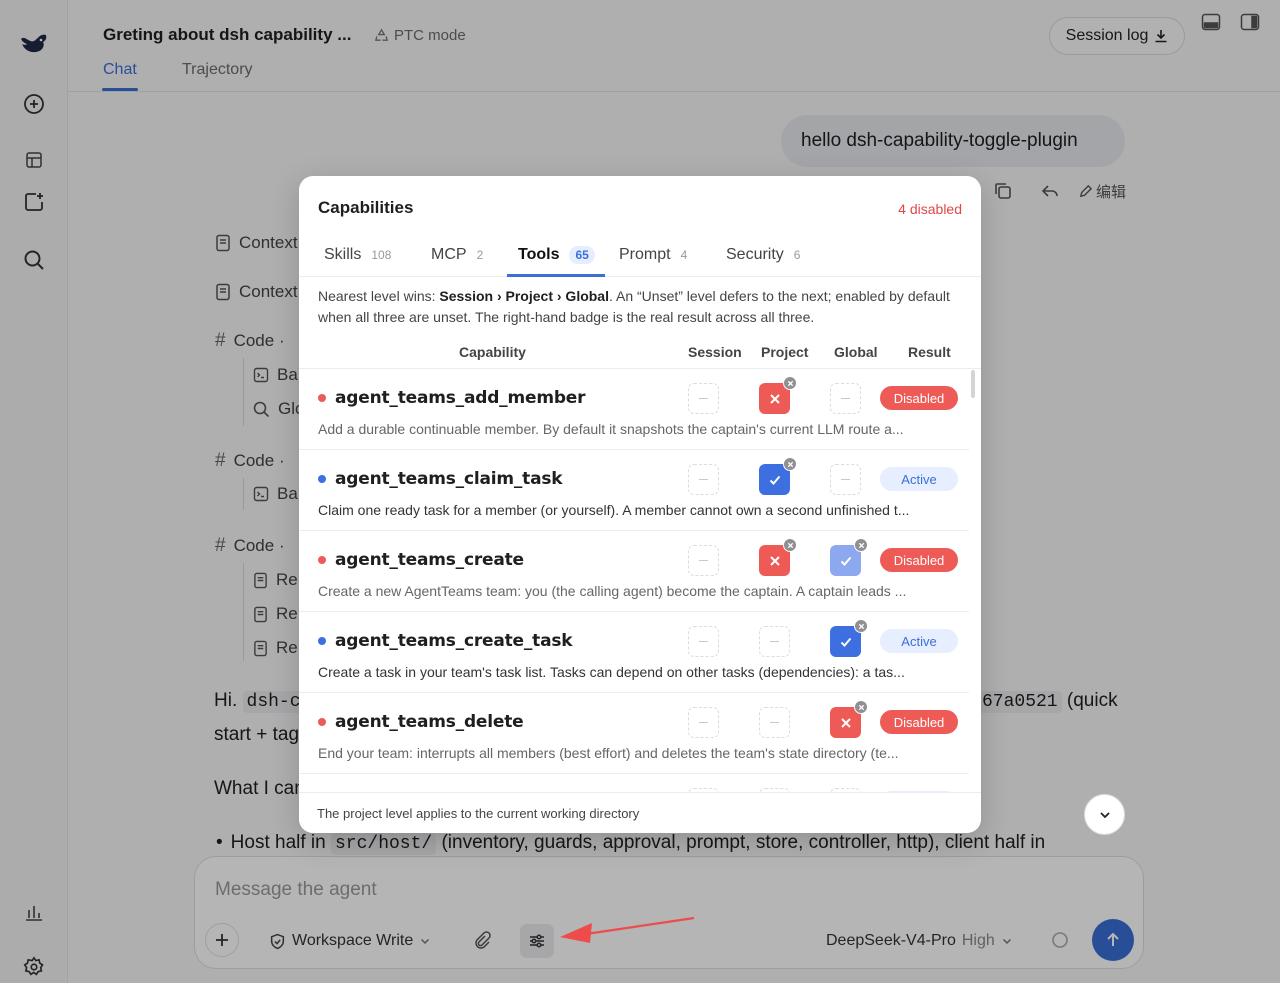 This screenshot has height=983, width=1280. I want to click on annotation-arrow-icon, so click(627, 929).